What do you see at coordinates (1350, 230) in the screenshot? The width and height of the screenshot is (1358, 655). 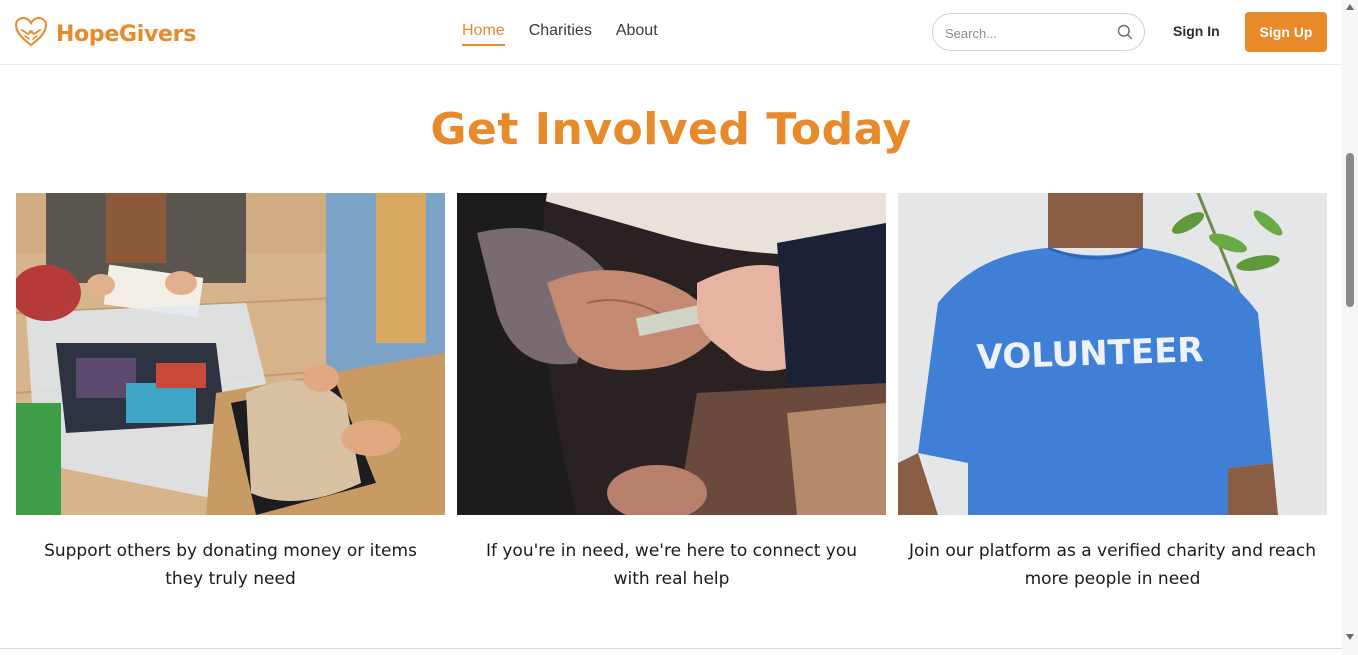 I see `scrollbar-thumb` at bounding box center [1350, 230].